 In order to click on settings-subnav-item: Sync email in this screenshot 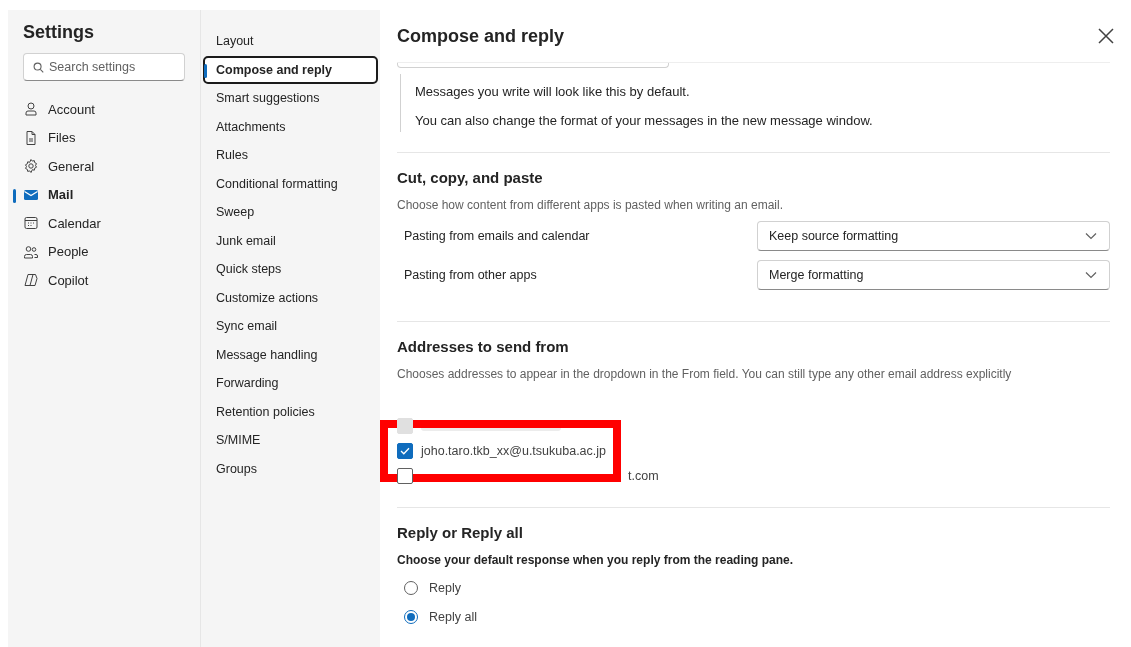, I will do `click(290, 326)`.